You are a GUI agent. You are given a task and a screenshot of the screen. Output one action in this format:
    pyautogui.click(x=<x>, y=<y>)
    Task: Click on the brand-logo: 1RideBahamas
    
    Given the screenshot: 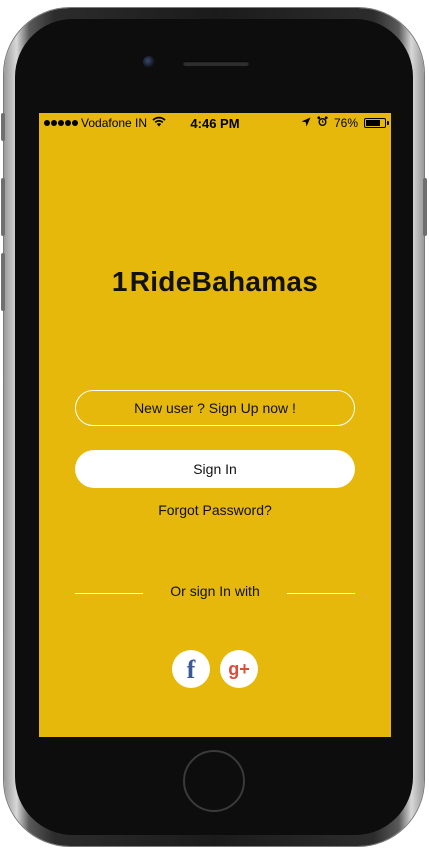 What is the action you would take?
    pyautogui.click(x=215, y=282)
    